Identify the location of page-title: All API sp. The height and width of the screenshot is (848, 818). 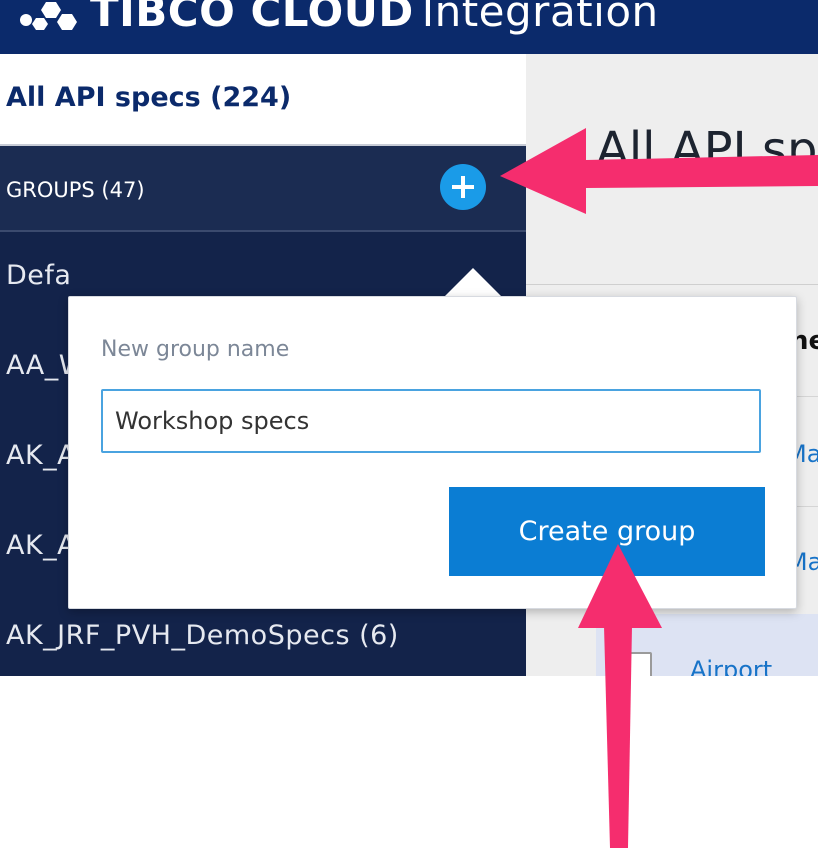
(707, 150).